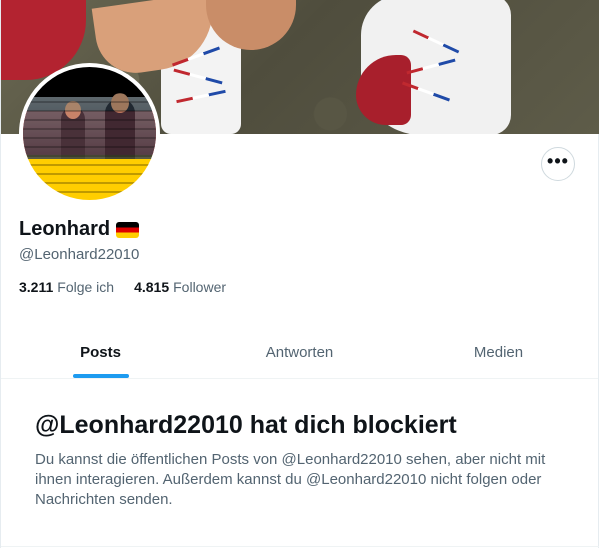  Describe the element at coordinates (65, 229) in the screenshot. I see `profile-display-name: Leonhard` at that location.